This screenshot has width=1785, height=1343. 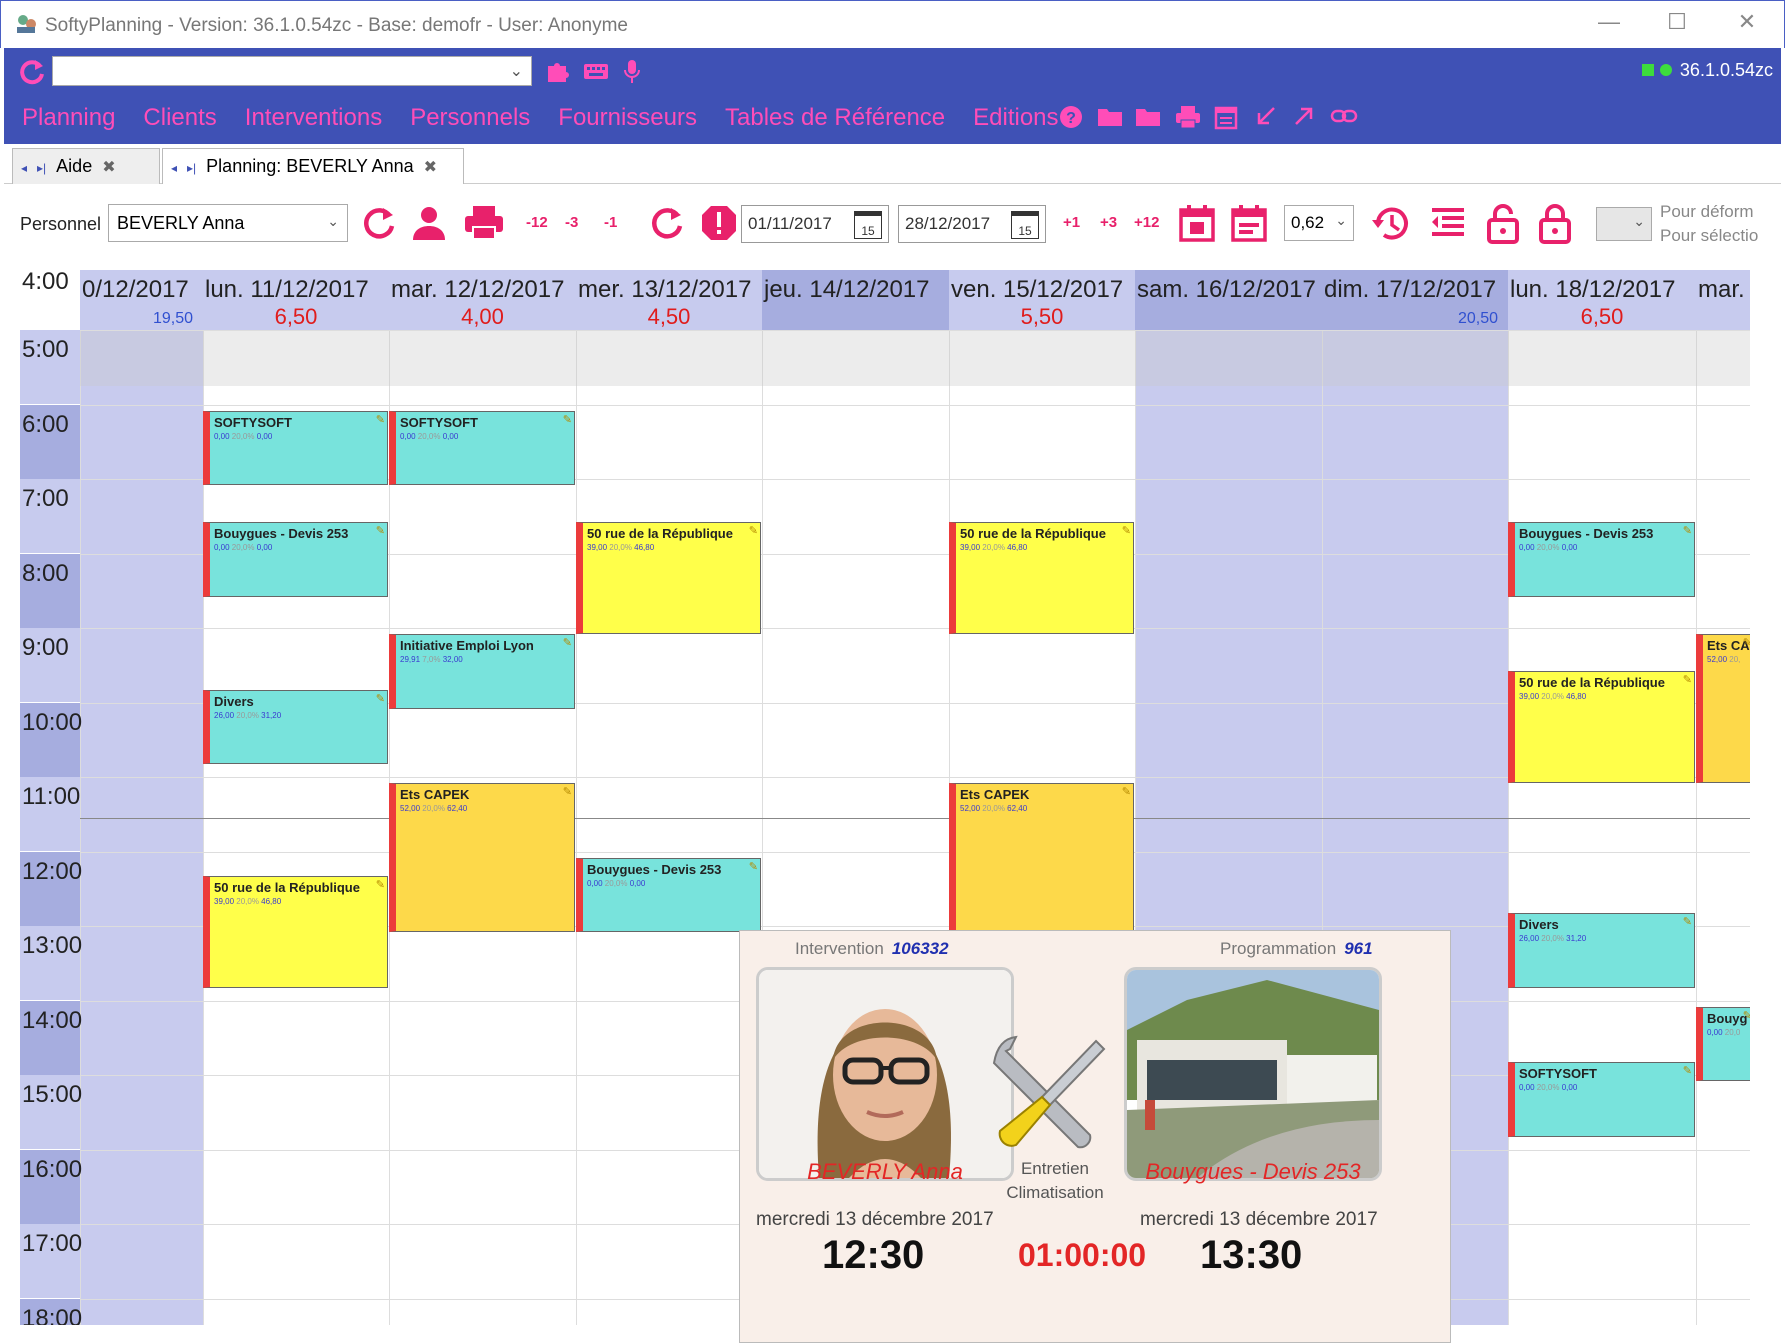 What do you see at coordinates (1391, 224) in the screenshot?
I see `history-icon` at bounding box center [1391, 224].